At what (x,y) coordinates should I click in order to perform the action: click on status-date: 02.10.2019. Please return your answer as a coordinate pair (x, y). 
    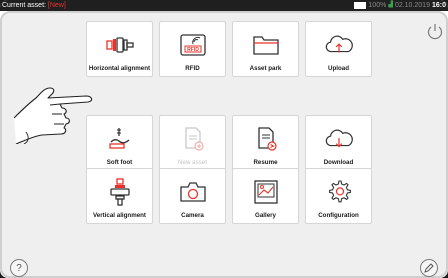
    Looking at the image, I should click on (412, 5).